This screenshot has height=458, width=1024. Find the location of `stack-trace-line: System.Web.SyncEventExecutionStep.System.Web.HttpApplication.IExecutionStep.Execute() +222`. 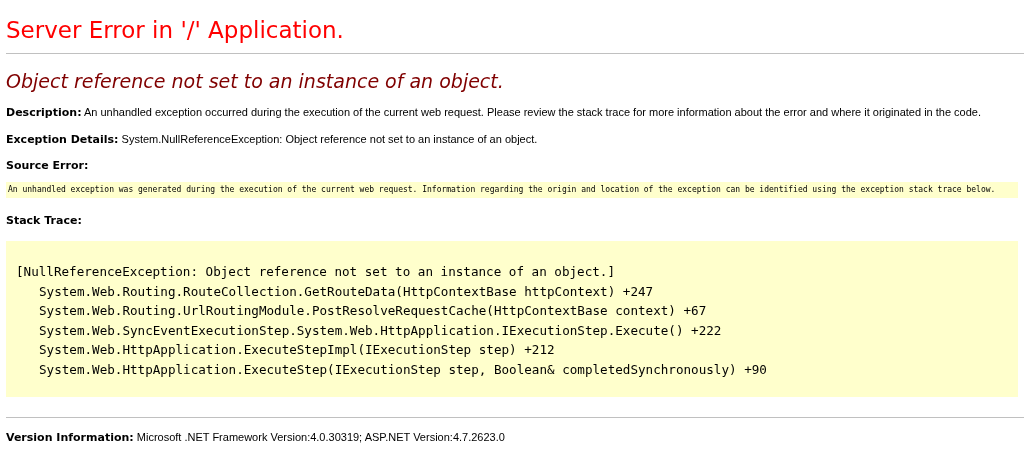

stack-trace-line: System.Web.SyncEventExecutionStep.System.Web.HttpApplication.IExecutionStep.Execute() +222 is located at coordinates (380, 330).